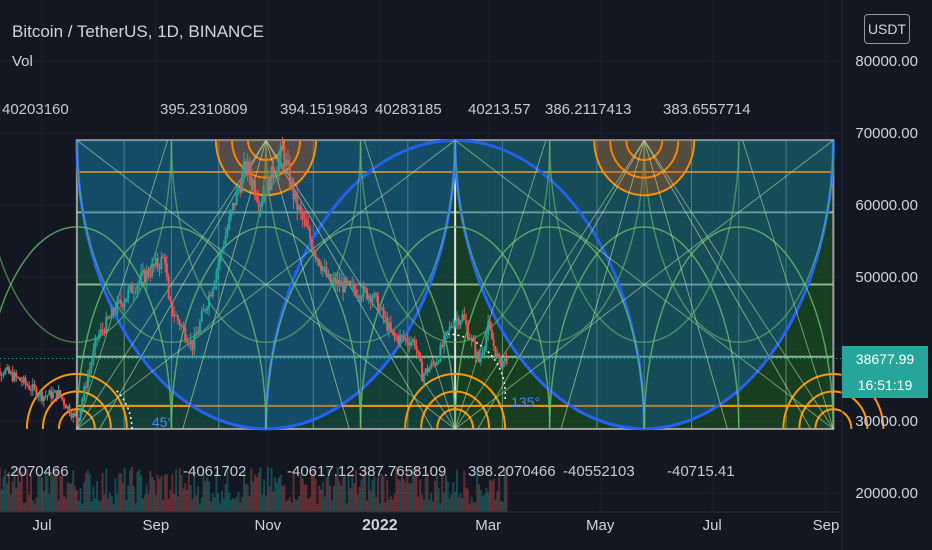 This screenshot has width=932, height=550. I want to click on currency-button: USDT, so click(887, 29).